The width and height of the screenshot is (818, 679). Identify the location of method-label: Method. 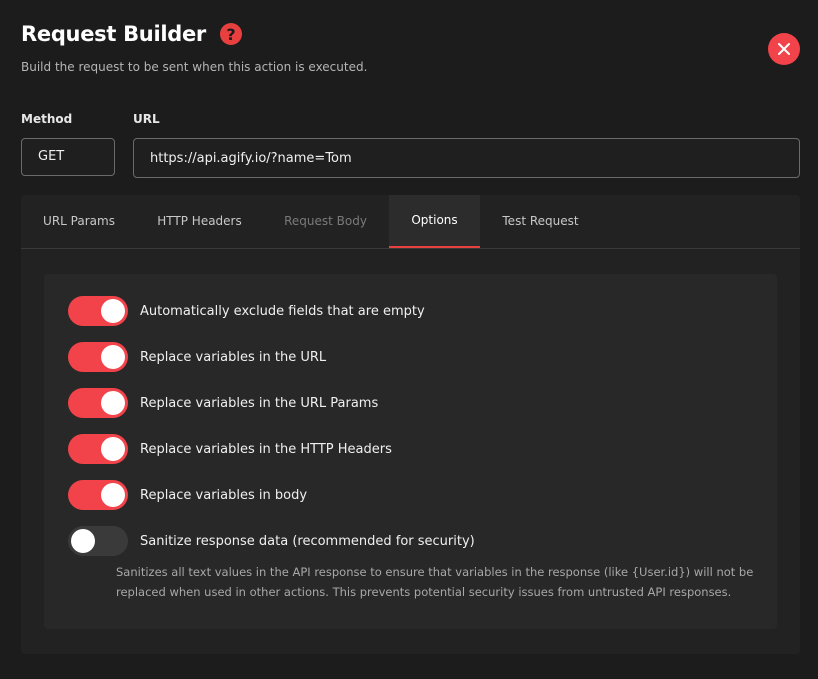
(47, 119).